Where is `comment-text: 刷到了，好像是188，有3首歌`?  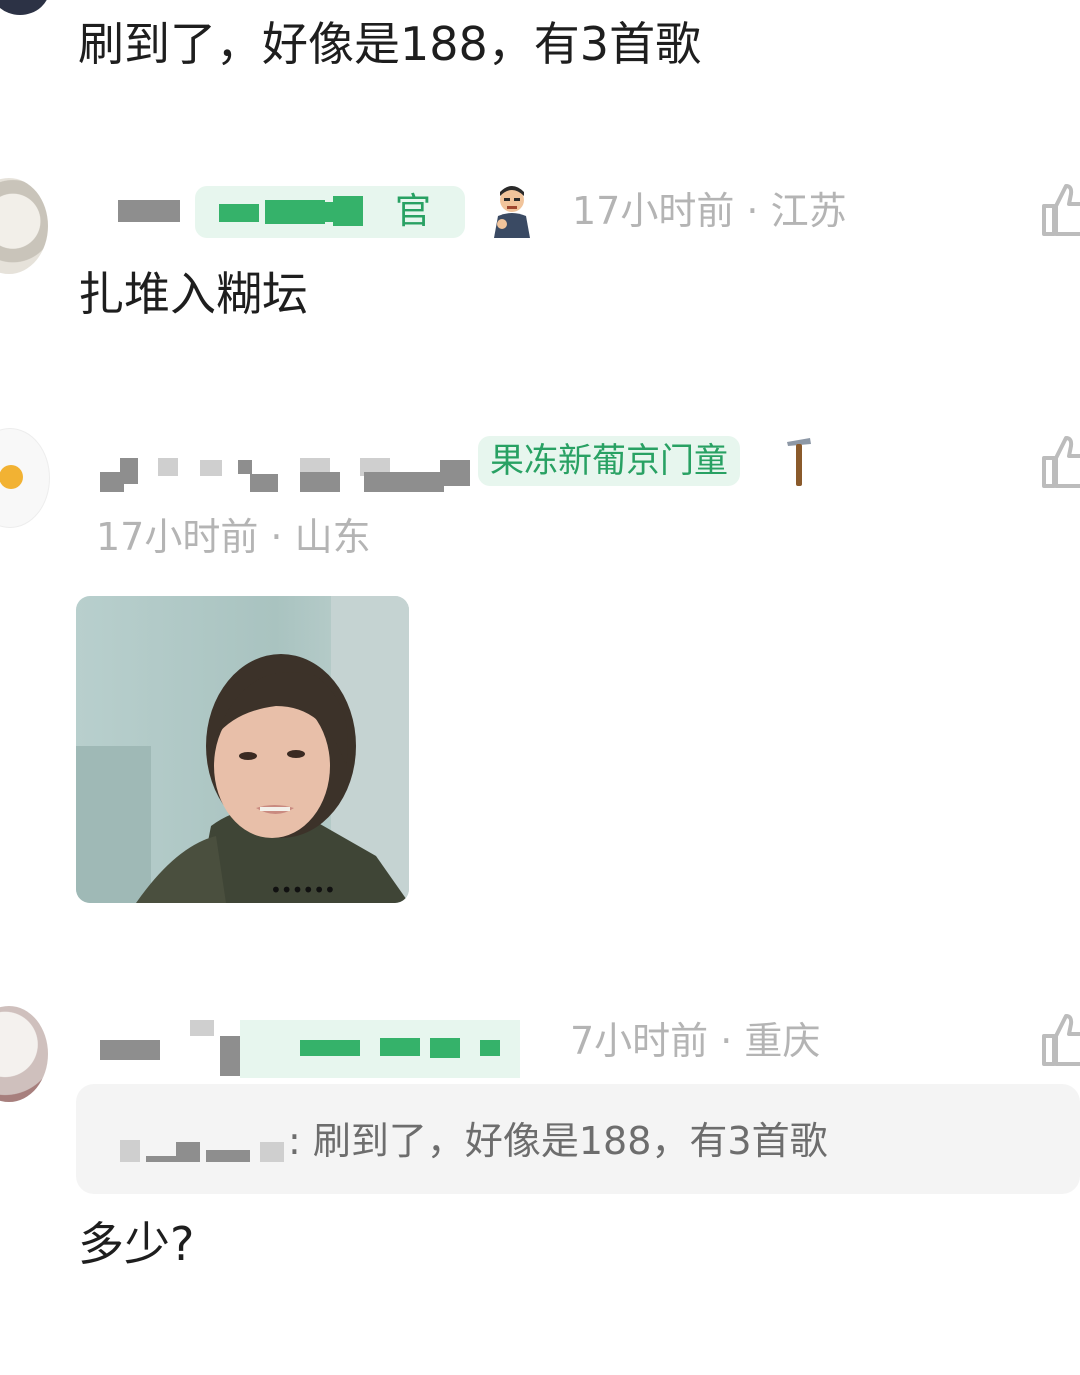
comment-text: 刷到了，好像是188，有3首歌 is located at coordinates (390, 44).